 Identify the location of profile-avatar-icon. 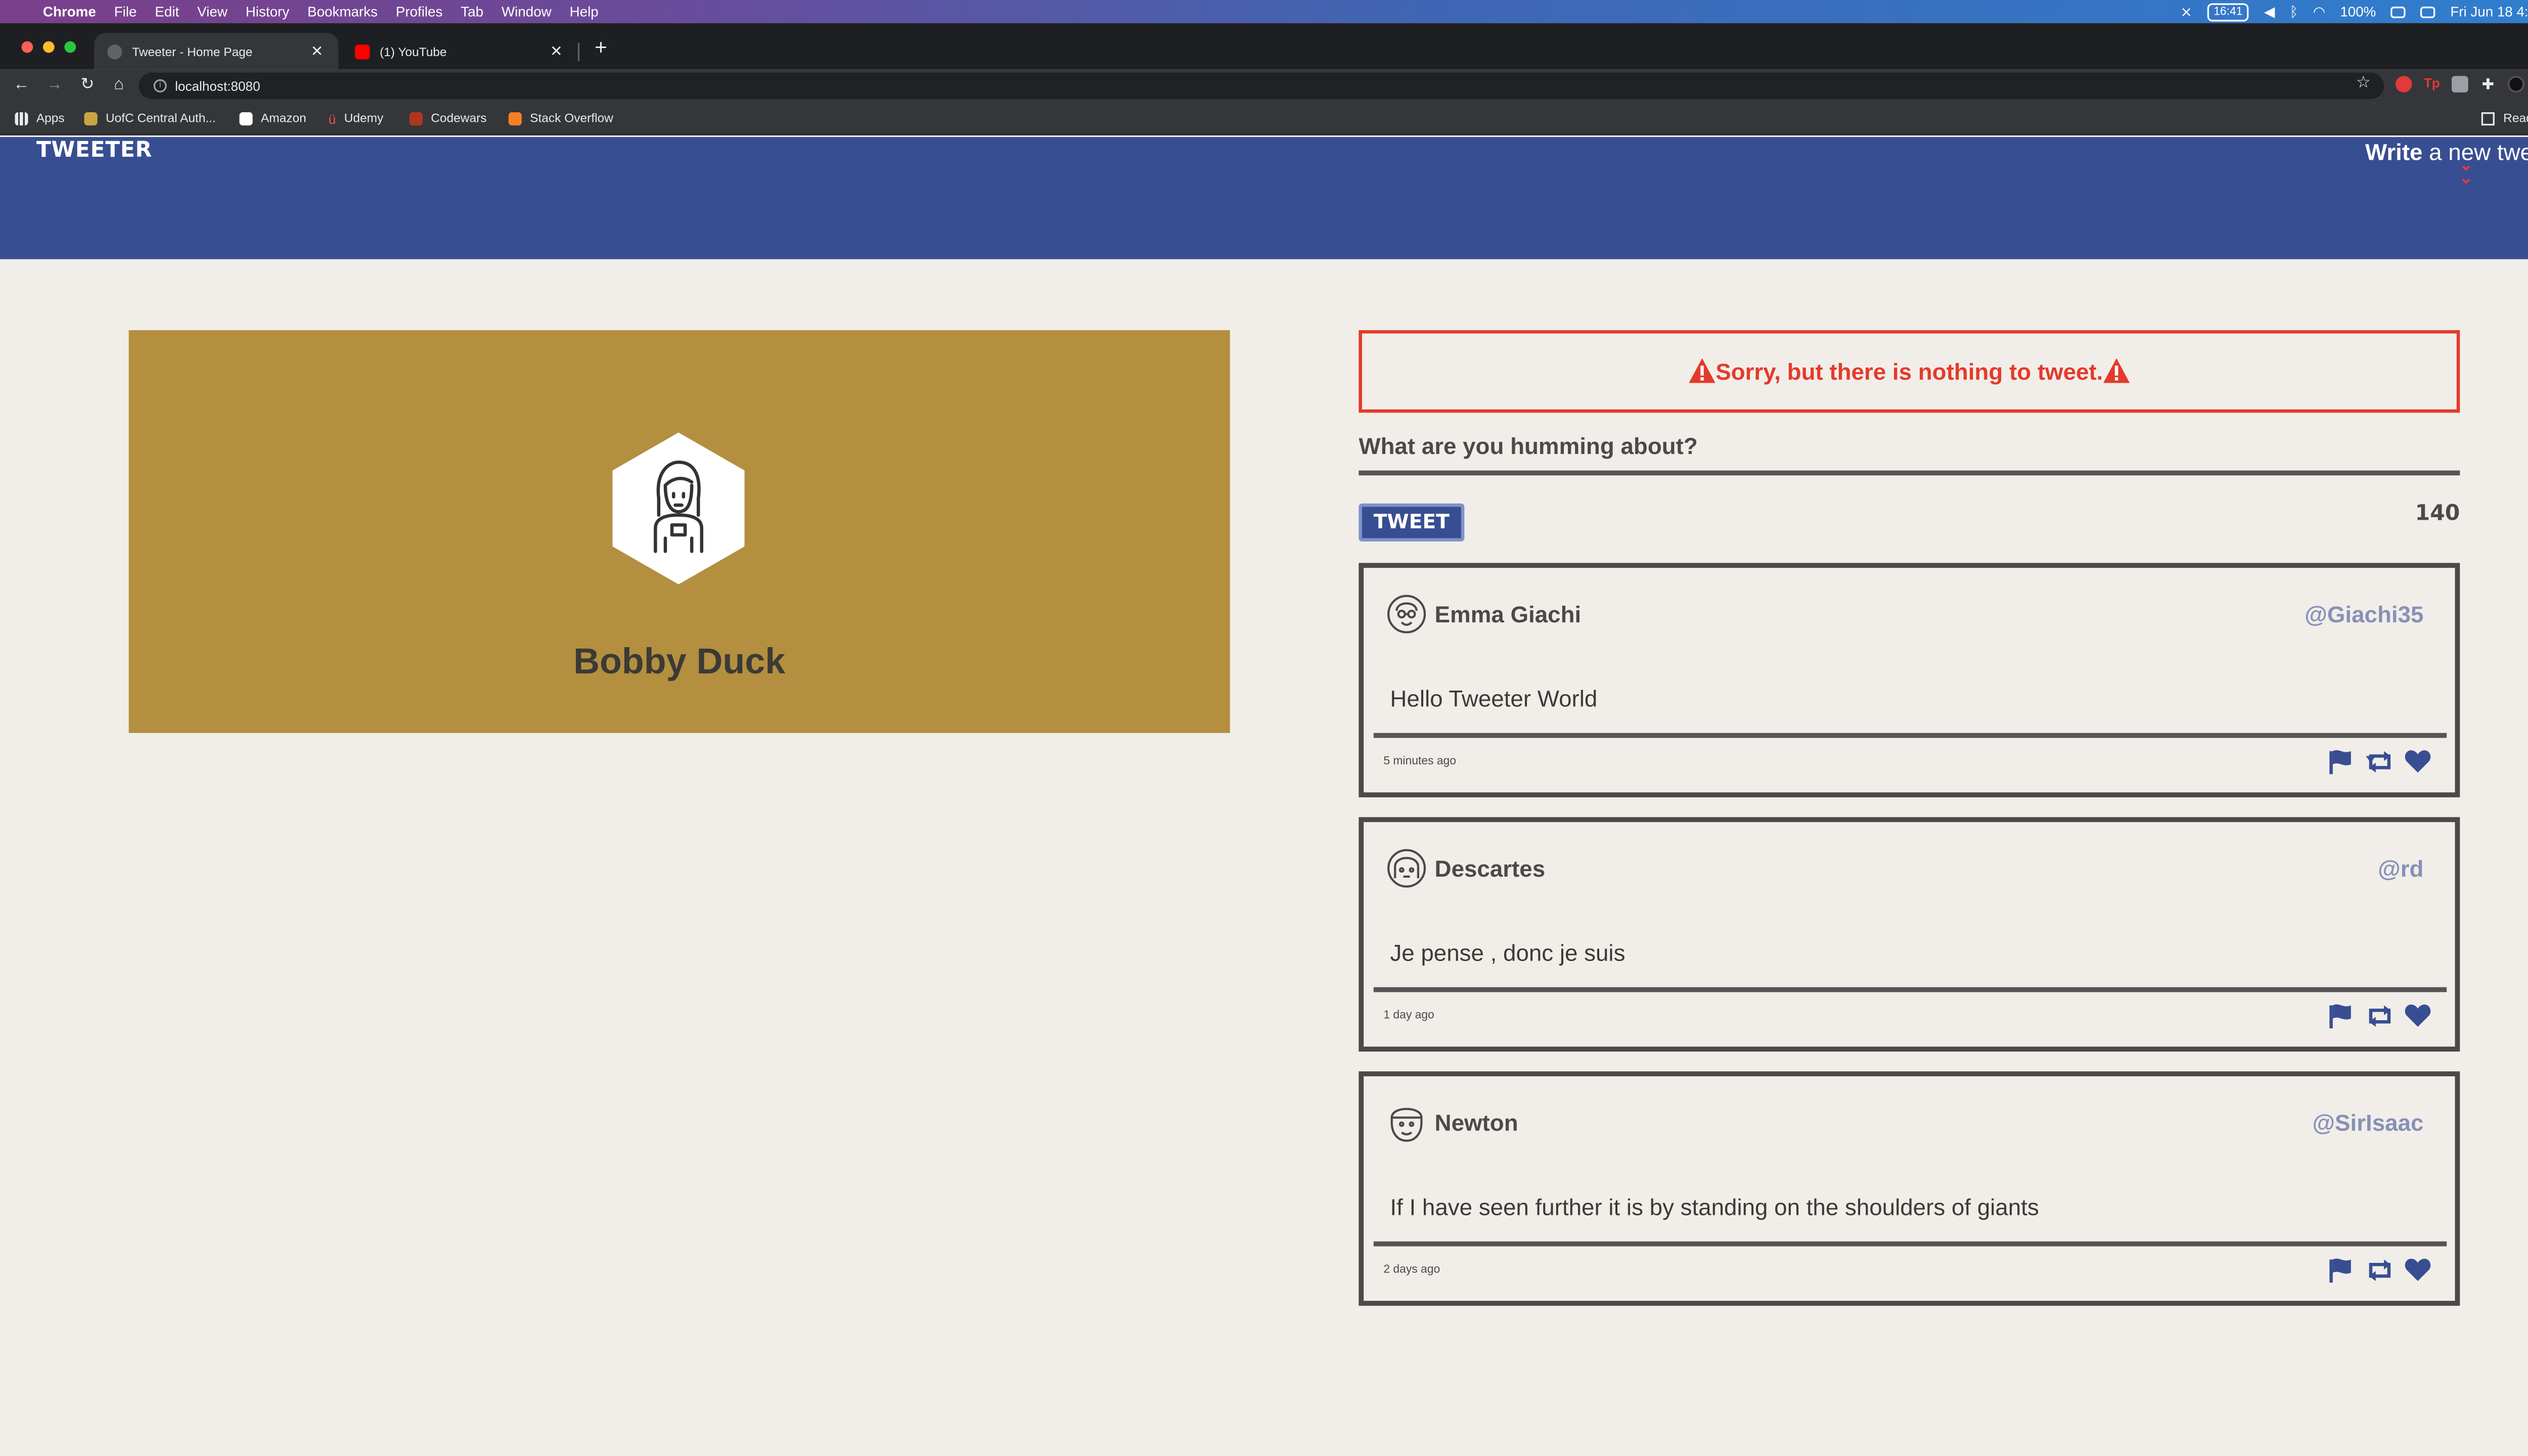
(2516, 84).